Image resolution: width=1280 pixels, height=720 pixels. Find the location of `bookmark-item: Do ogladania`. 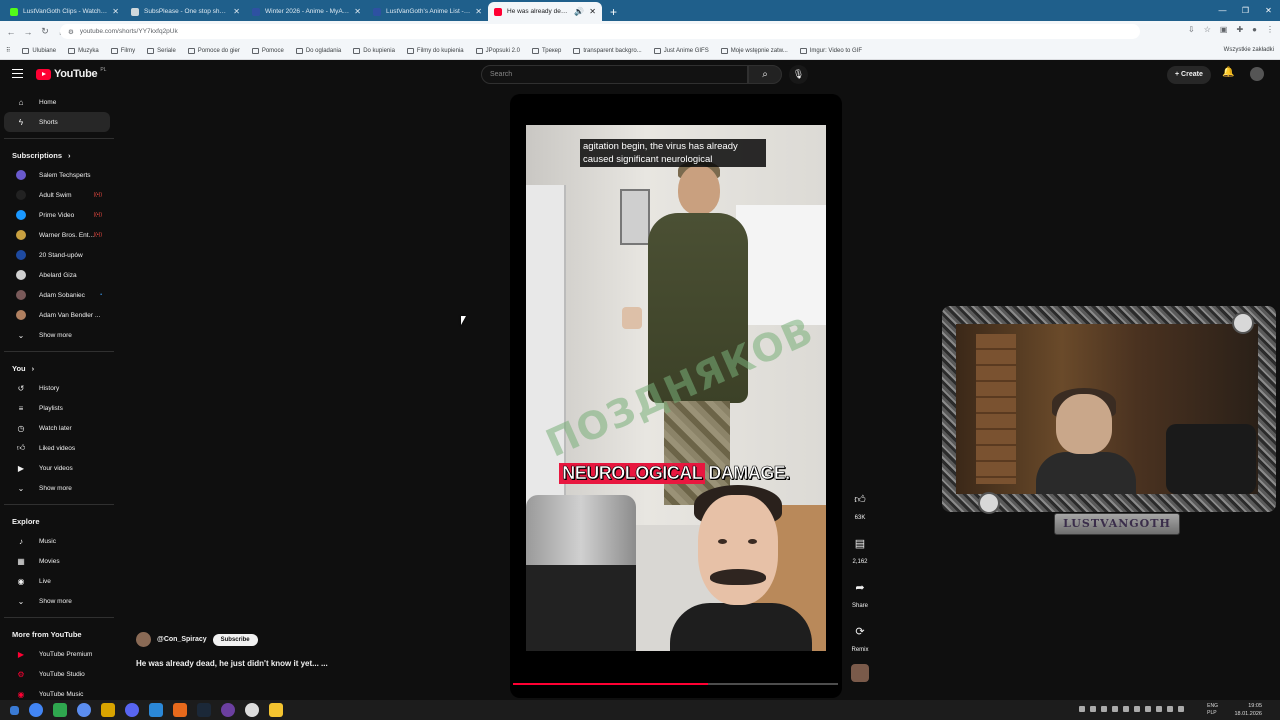

bookmark-item: Do ogladania is located at coordinates (318, 50).